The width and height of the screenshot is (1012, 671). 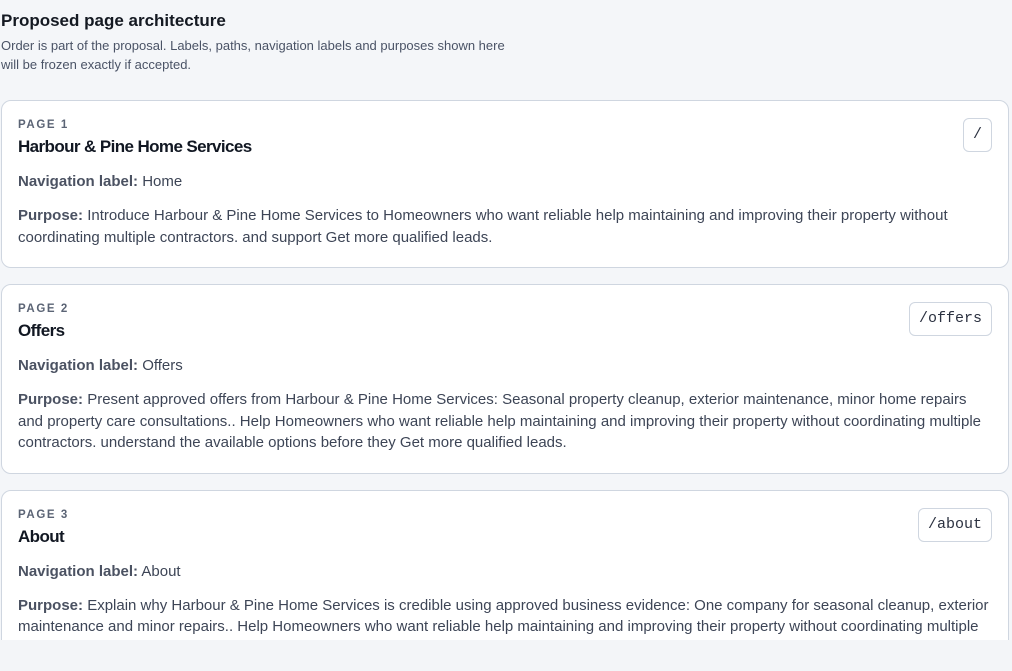 I want to click on page-number: PAGE 2, so click(x=43, y=309).